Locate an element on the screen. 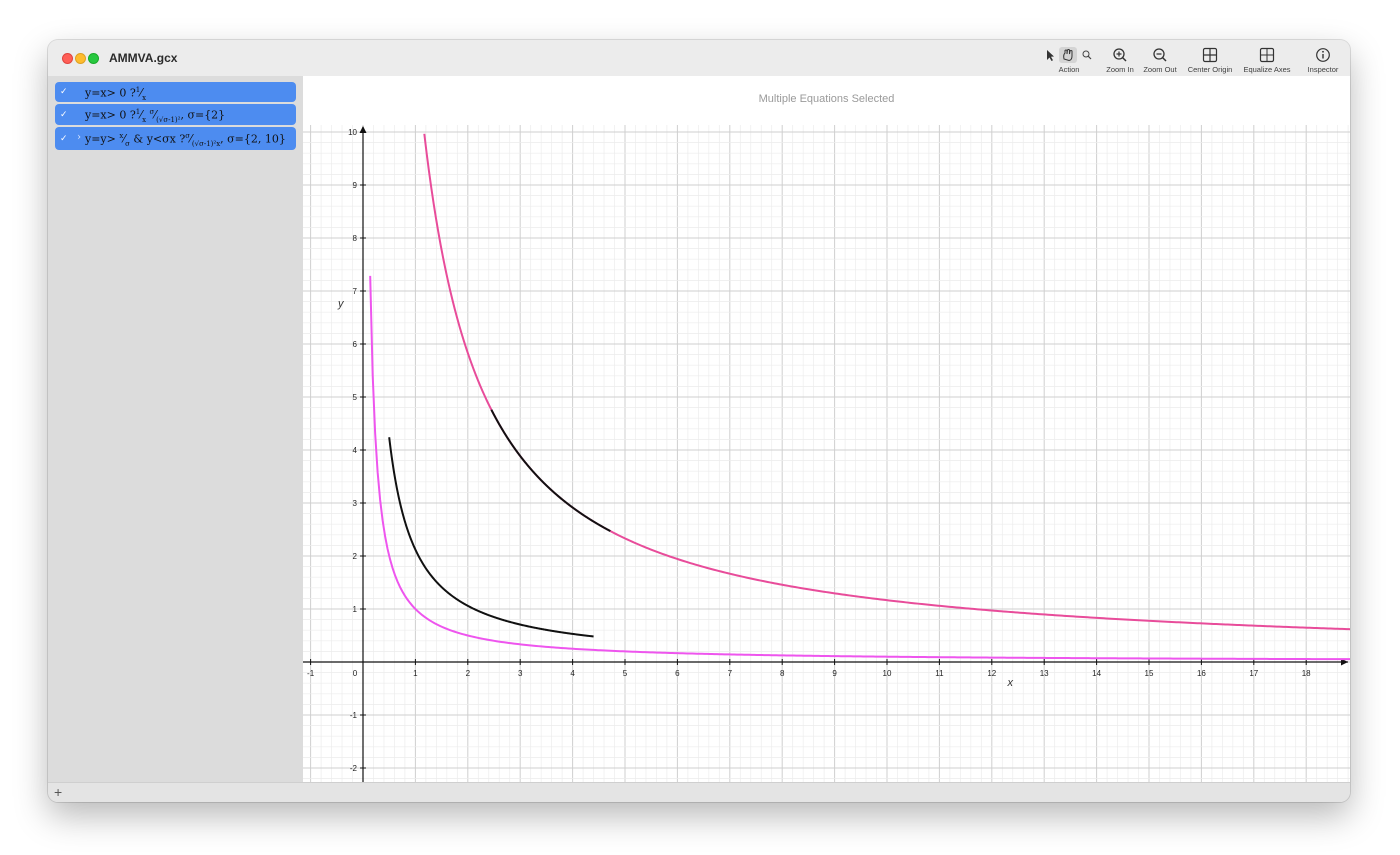 Image resolution: width=1400 pixels, height=855 pixels. center-origin-label: Center Origin is located at coordinates (1210, 69).